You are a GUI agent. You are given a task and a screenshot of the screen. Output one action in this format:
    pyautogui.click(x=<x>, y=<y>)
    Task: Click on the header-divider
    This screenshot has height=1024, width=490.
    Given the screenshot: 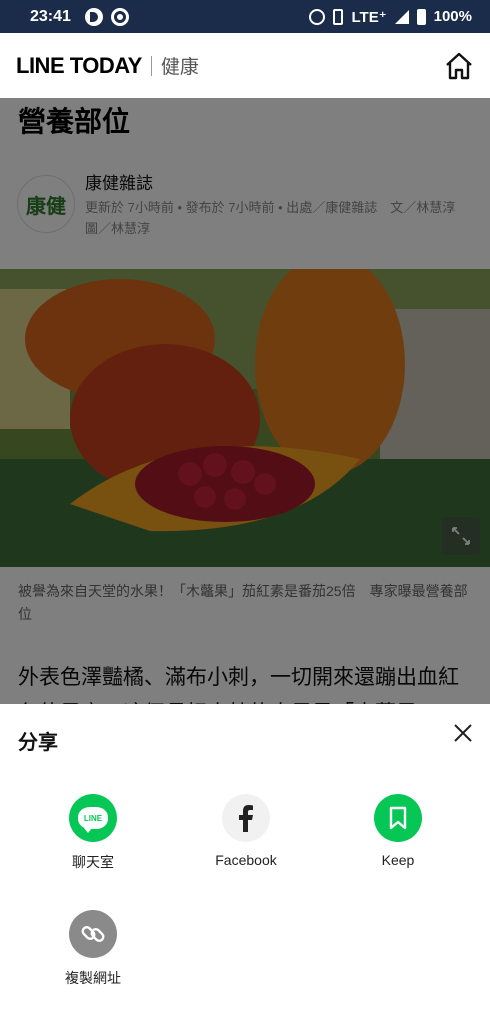 What is the action you would take?
    pyautogui.click(x=151, y=65)
    